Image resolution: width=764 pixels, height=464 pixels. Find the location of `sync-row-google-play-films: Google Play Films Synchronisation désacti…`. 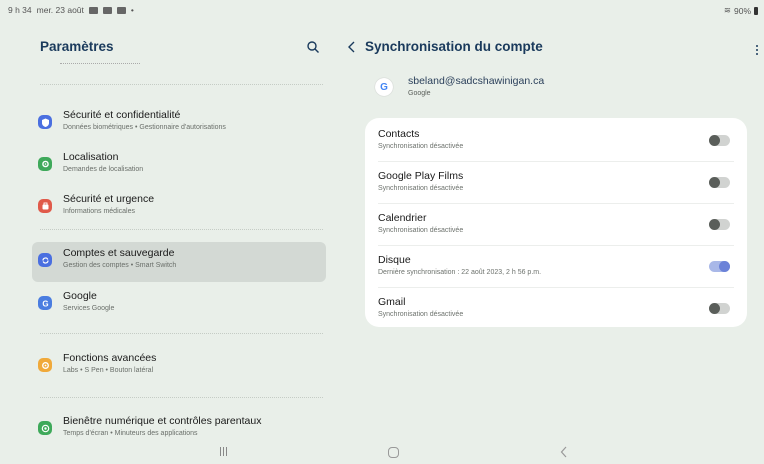

sync-row-google-play-films: Google Play Films Synchronisation désacti… is located at coordinates (556, 183).